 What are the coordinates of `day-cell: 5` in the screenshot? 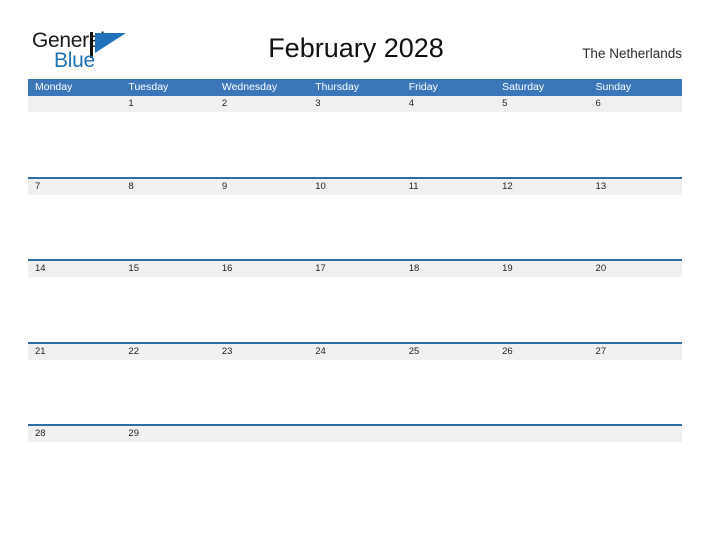 It's located at (541, 104).